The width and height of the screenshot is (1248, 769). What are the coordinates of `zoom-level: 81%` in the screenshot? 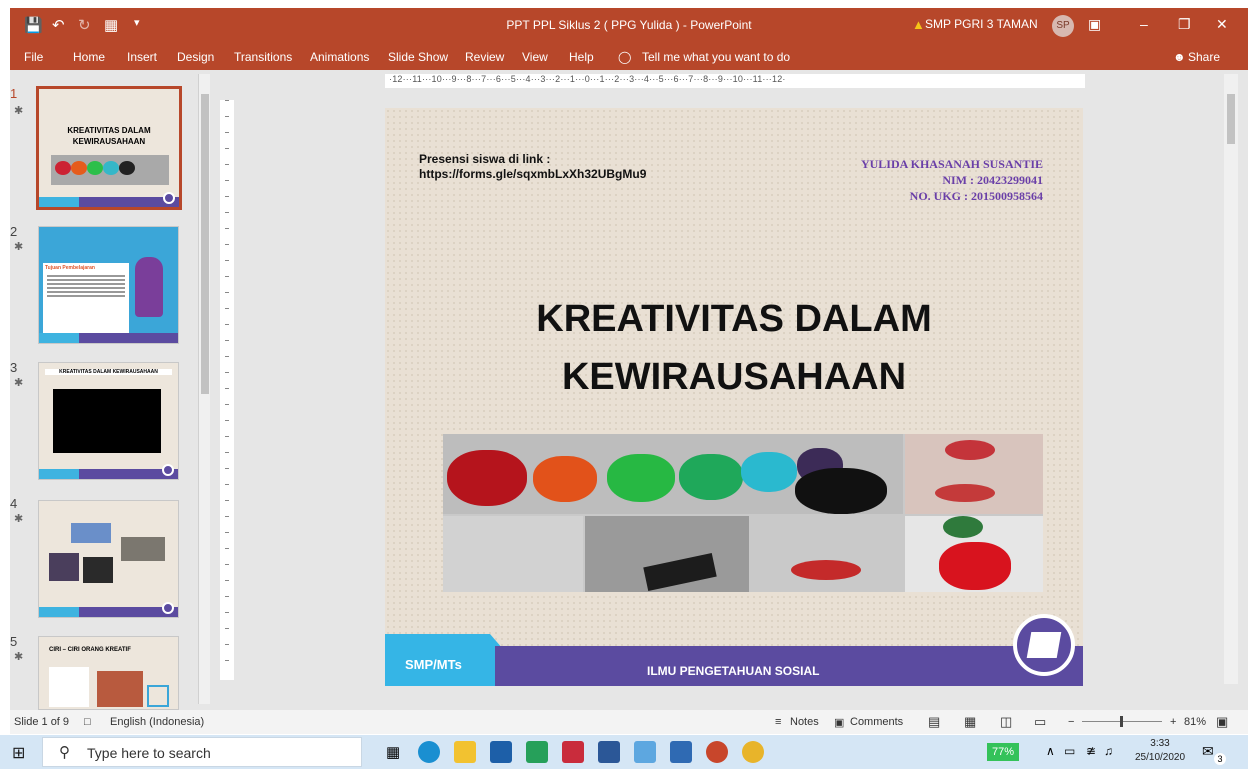 It's located at (1195, 722).